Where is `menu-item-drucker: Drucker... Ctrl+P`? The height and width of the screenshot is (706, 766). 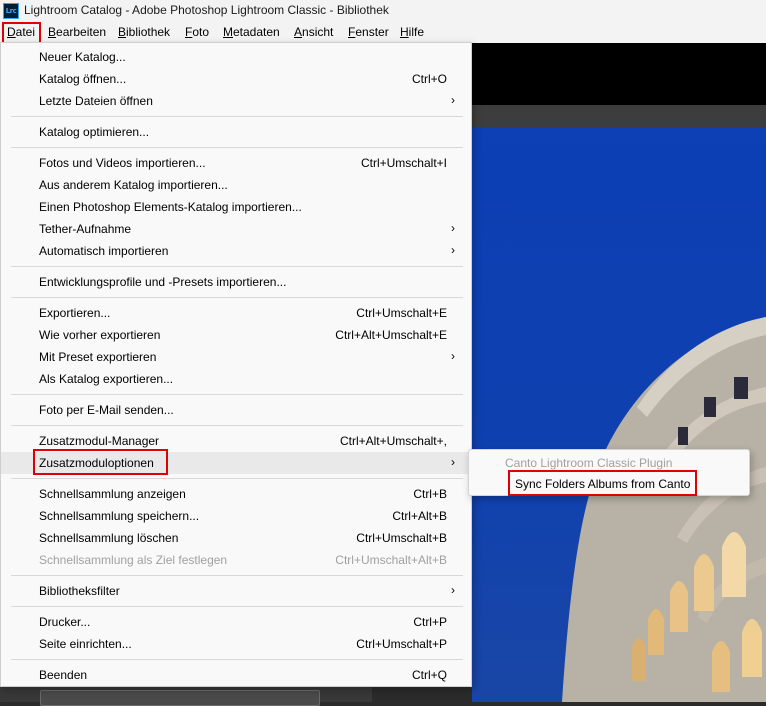 menu-item-drucker: Drucker... Ctrl+P is located at coordinates (236, 622).